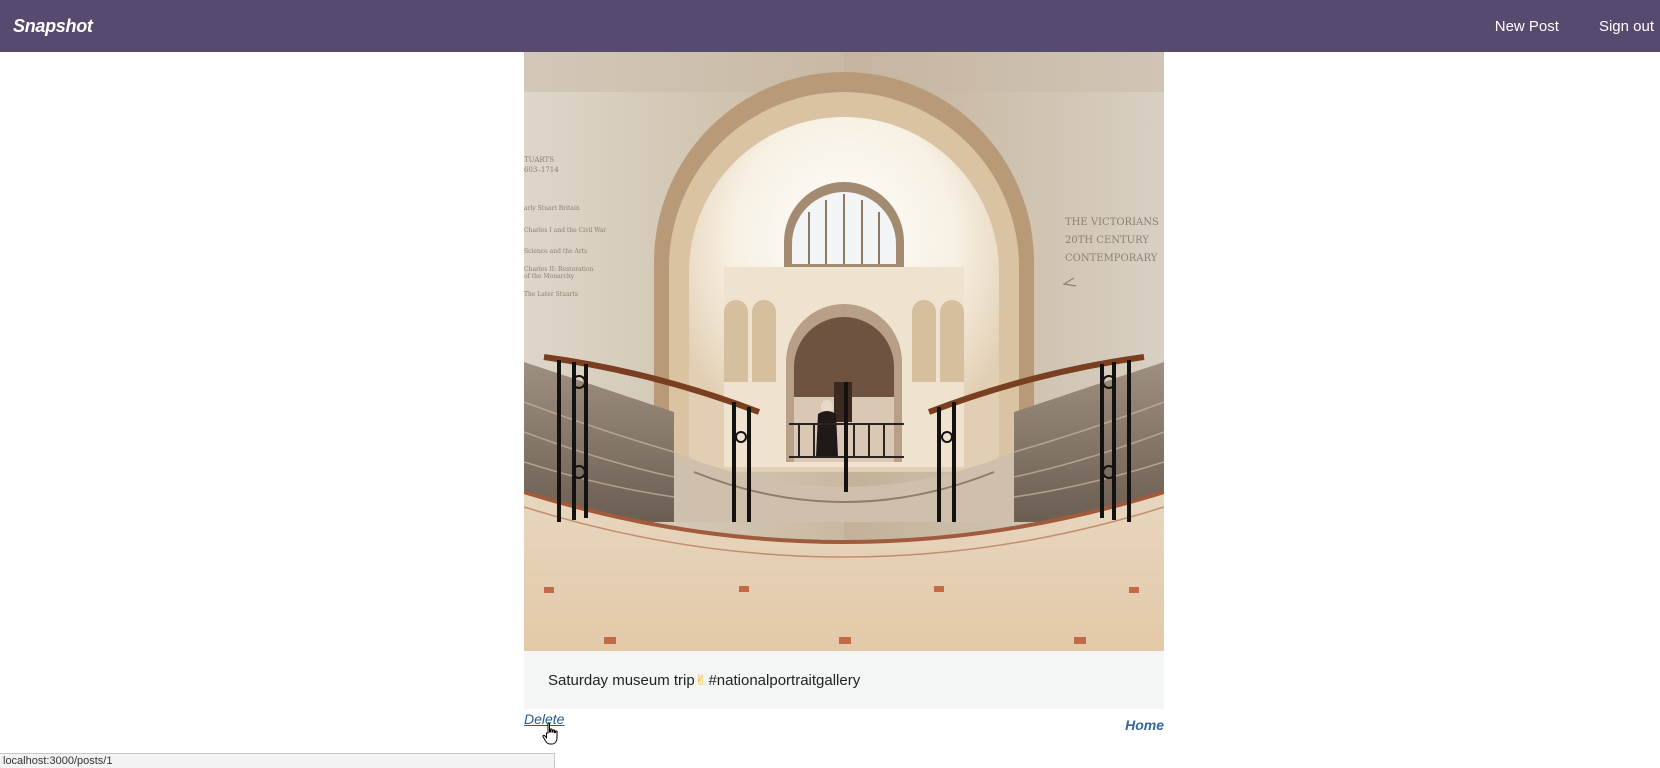 Image resolution: width=1660 pixels, height=768 pixels. Describe the element at coordinates (844, 723) in the screenshot. I see `post-actions: Delete Home` at that location.